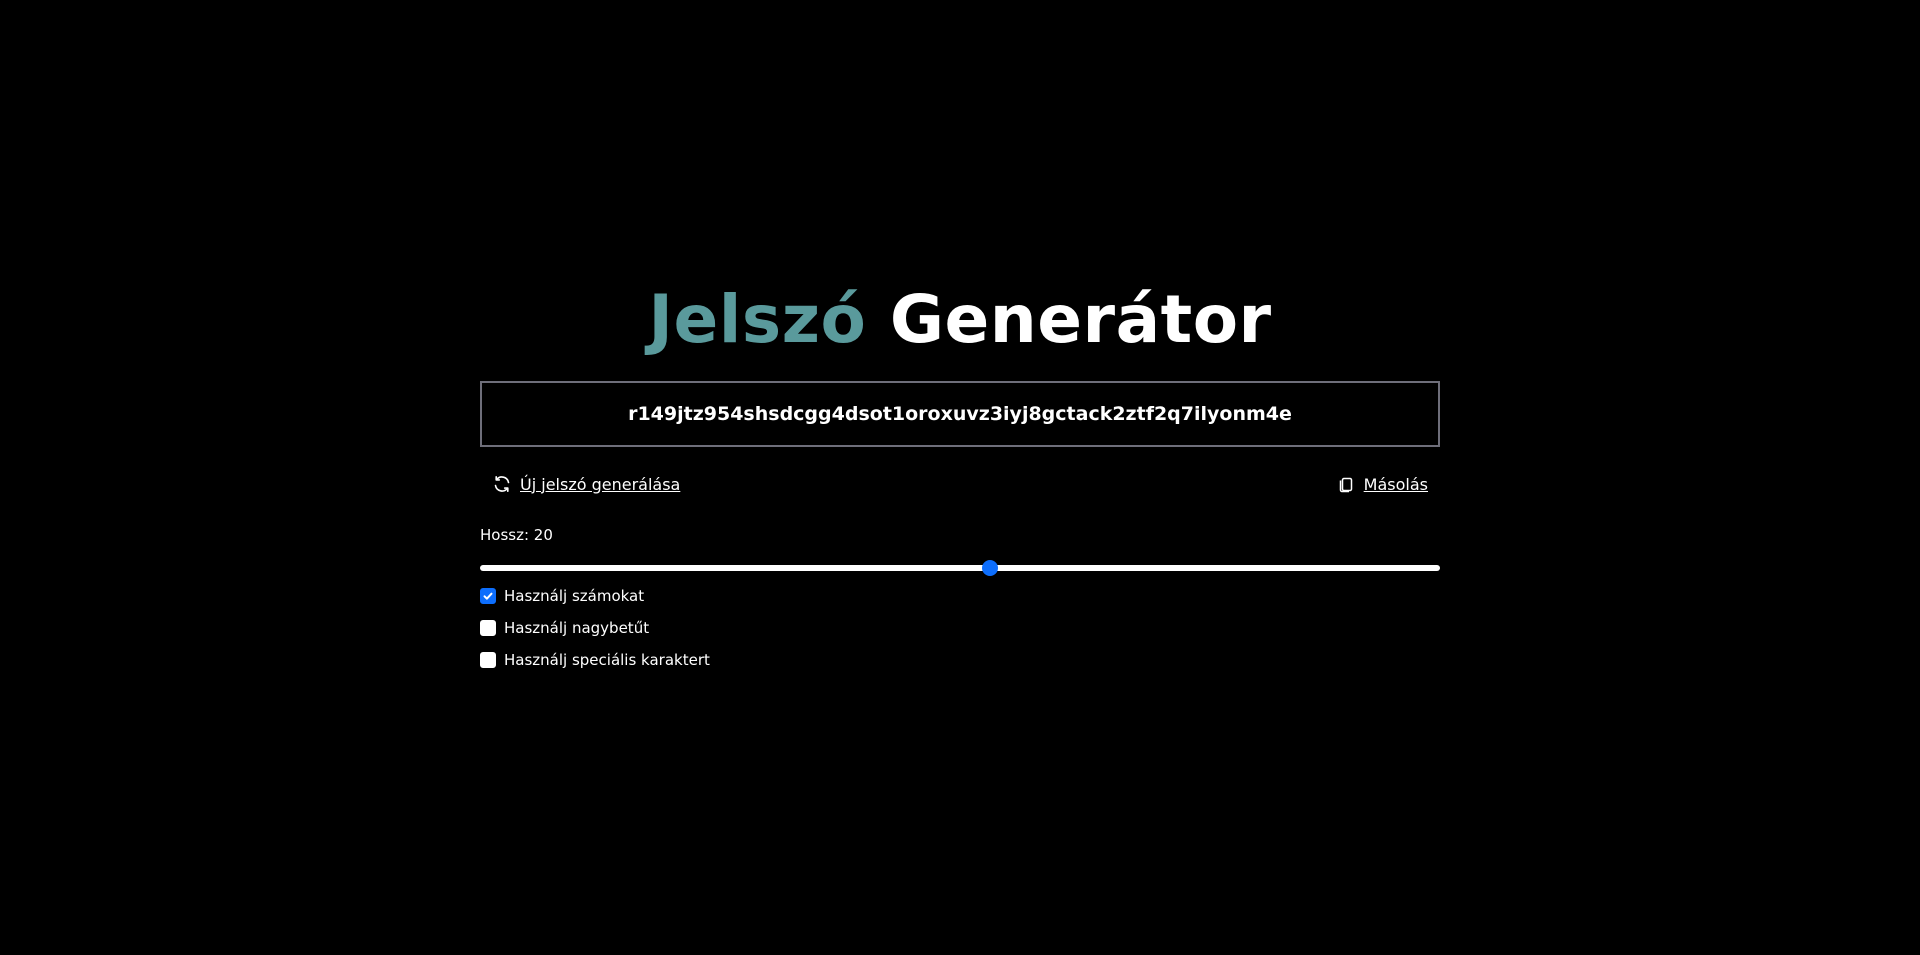  I want to click on option-numbers: Használj számokat, so click(960, 596).